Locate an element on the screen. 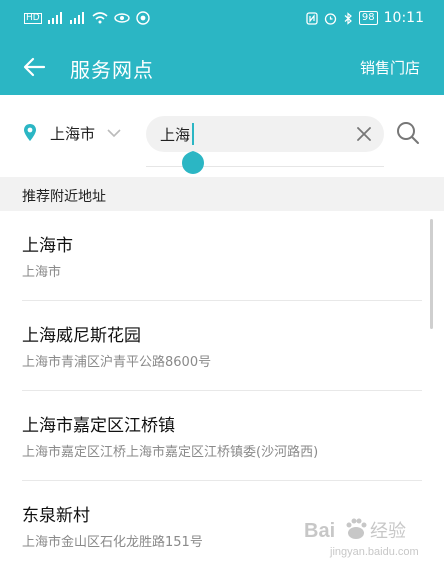  item-name: 上海市 is located at coordinates (47, 246).